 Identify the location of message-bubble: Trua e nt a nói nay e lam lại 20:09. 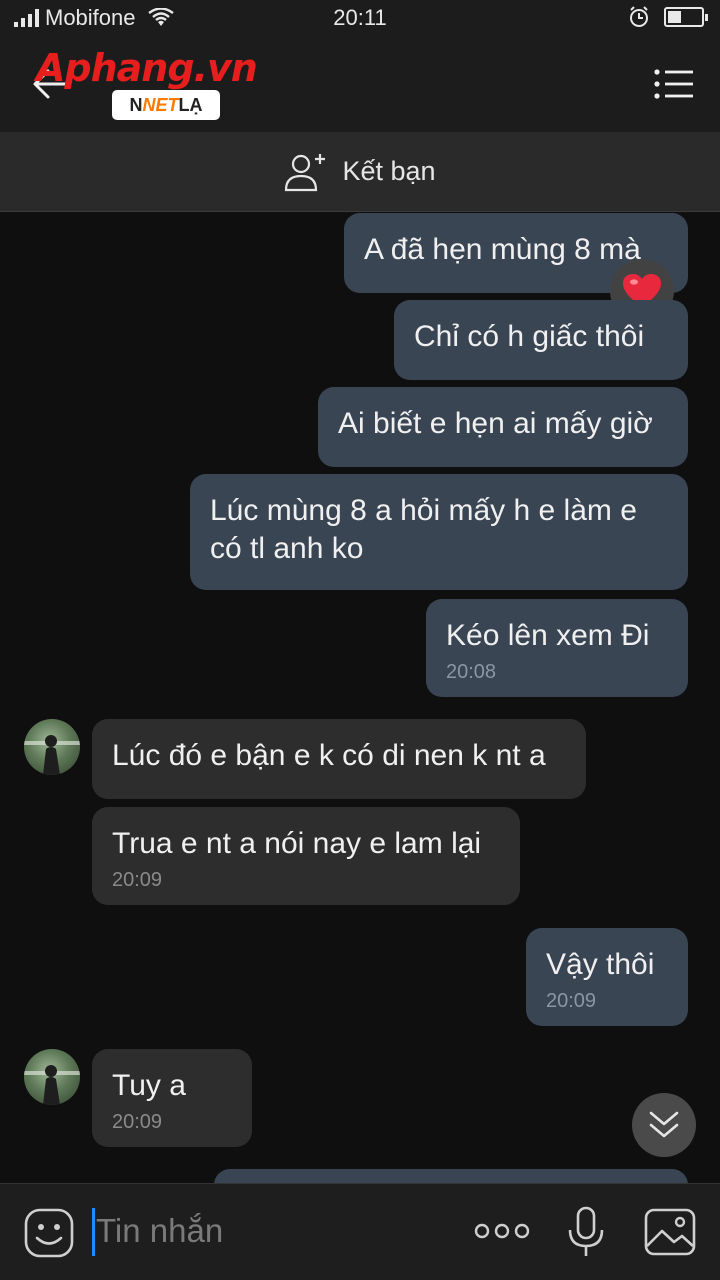
(306, 856).